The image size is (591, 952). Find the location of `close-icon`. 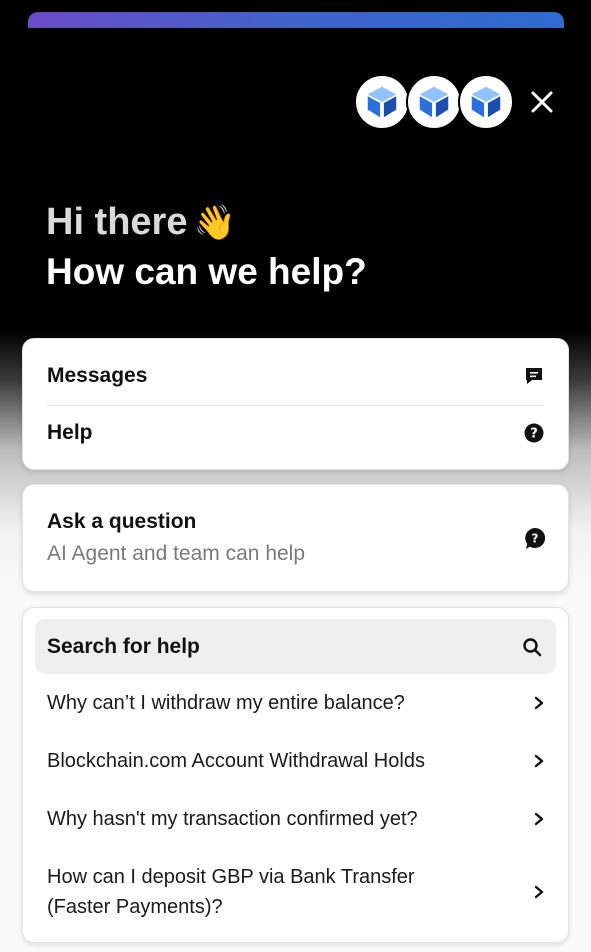

close-icon is located at coordinates (542, 102).